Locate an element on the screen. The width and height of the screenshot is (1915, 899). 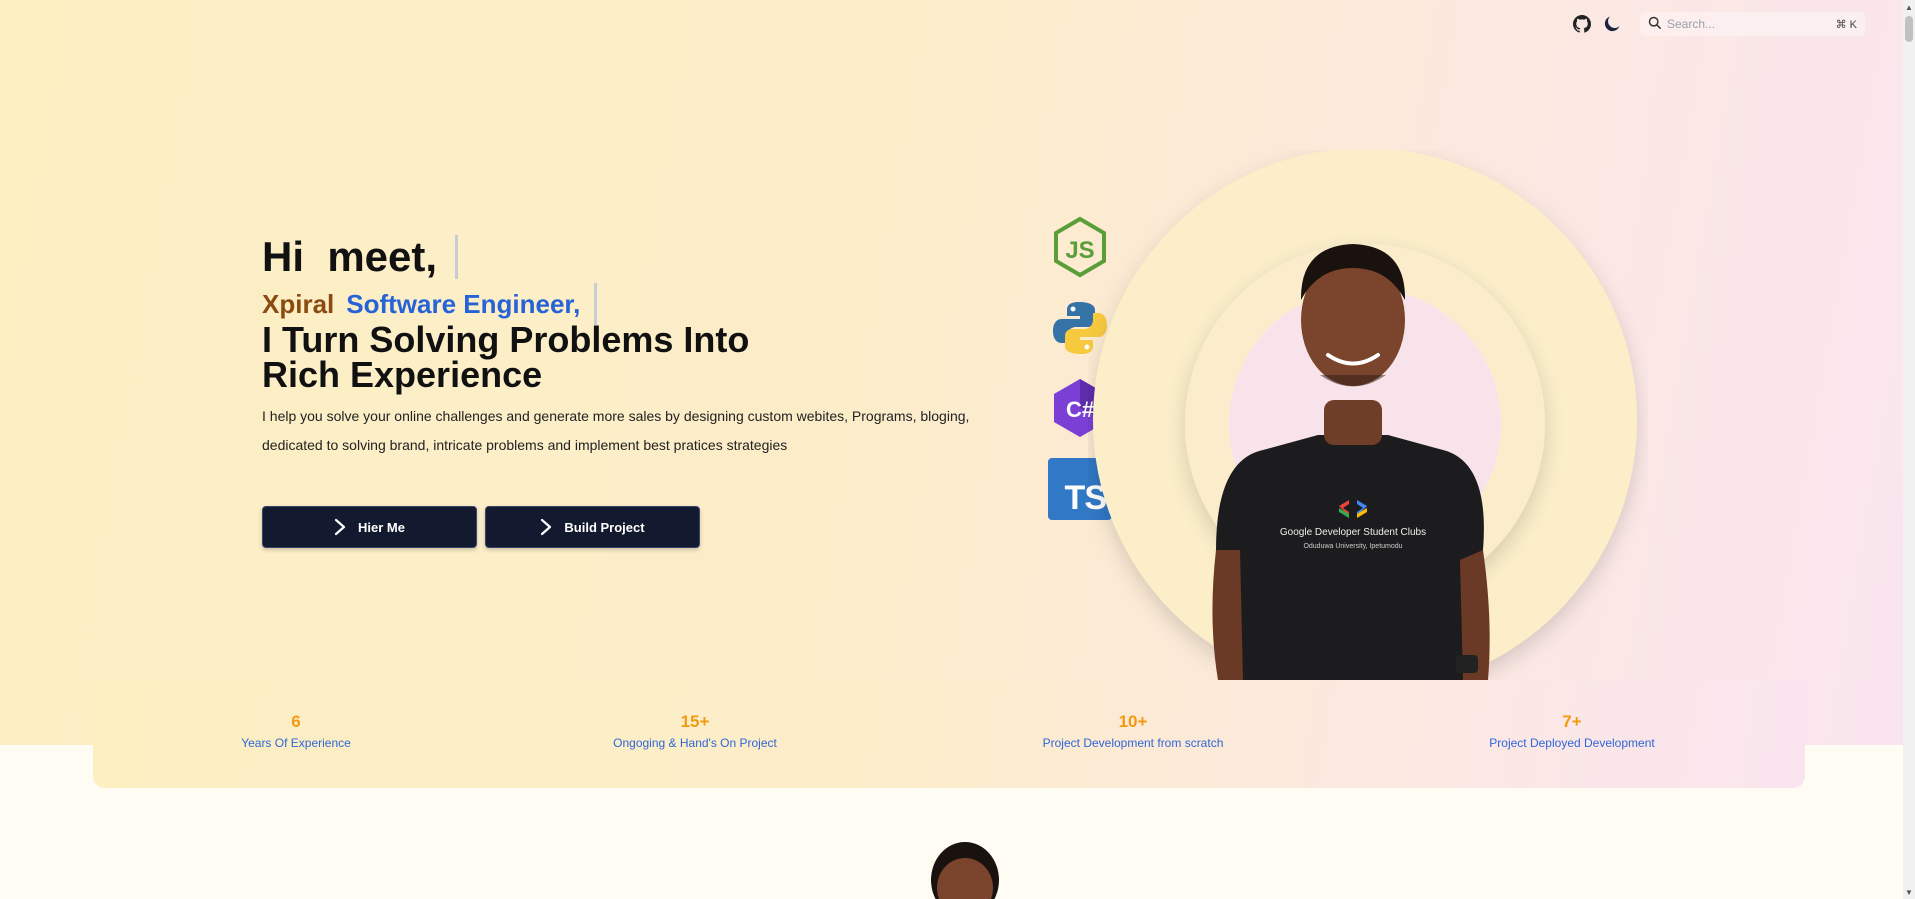
stat-years: 6 Years Of Experience is located at coordinates (296, 731).